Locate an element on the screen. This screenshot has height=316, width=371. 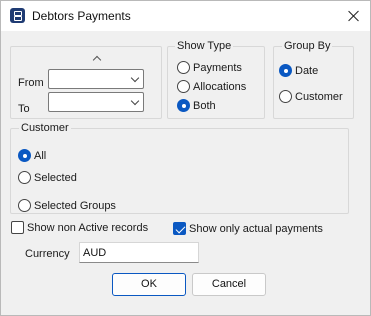
radio-customer-group is located at coordinates (285, 96).